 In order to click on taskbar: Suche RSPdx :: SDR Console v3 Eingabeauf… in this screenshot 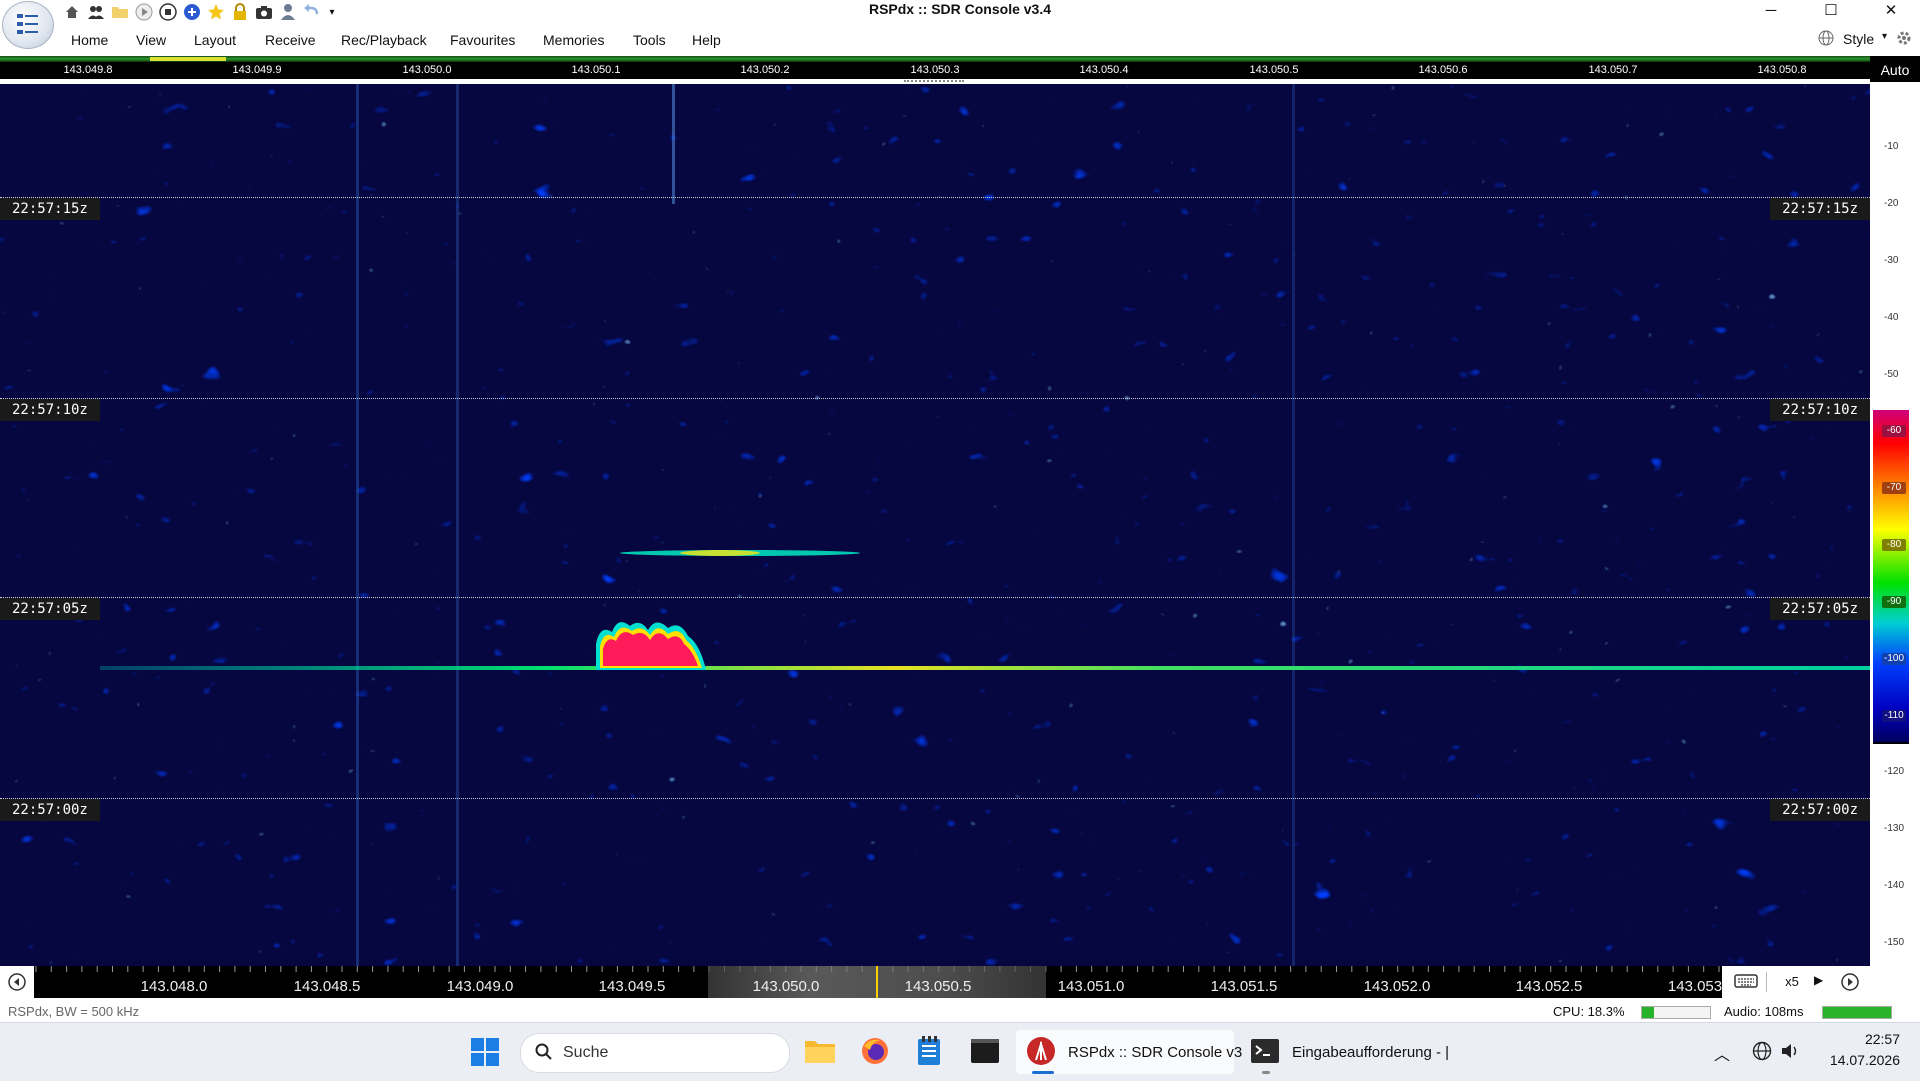, I will do `click(960, 1051)`.